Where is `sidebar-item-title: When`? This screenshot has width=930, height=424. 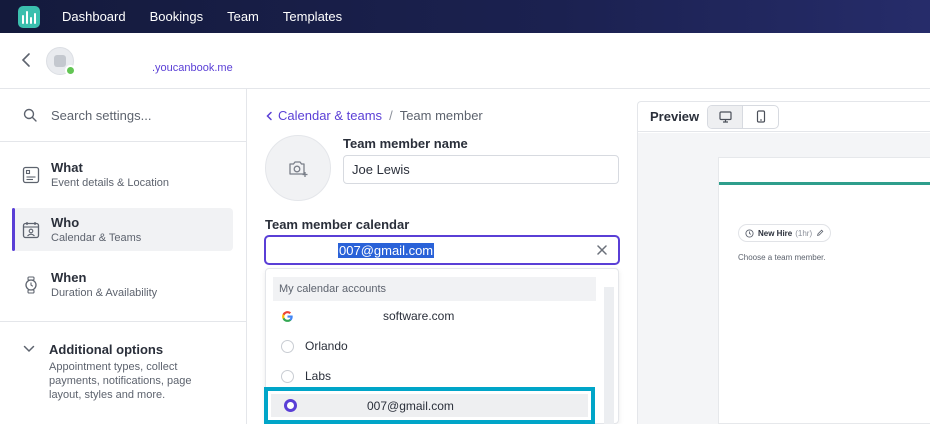 sidebar-item-title: When is located at coordinates (69, 277).